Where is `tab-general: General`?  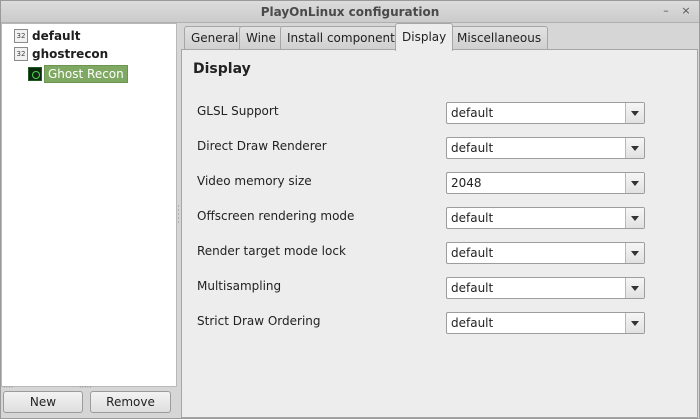 tab-general: General is located at coordinates (215, 38).